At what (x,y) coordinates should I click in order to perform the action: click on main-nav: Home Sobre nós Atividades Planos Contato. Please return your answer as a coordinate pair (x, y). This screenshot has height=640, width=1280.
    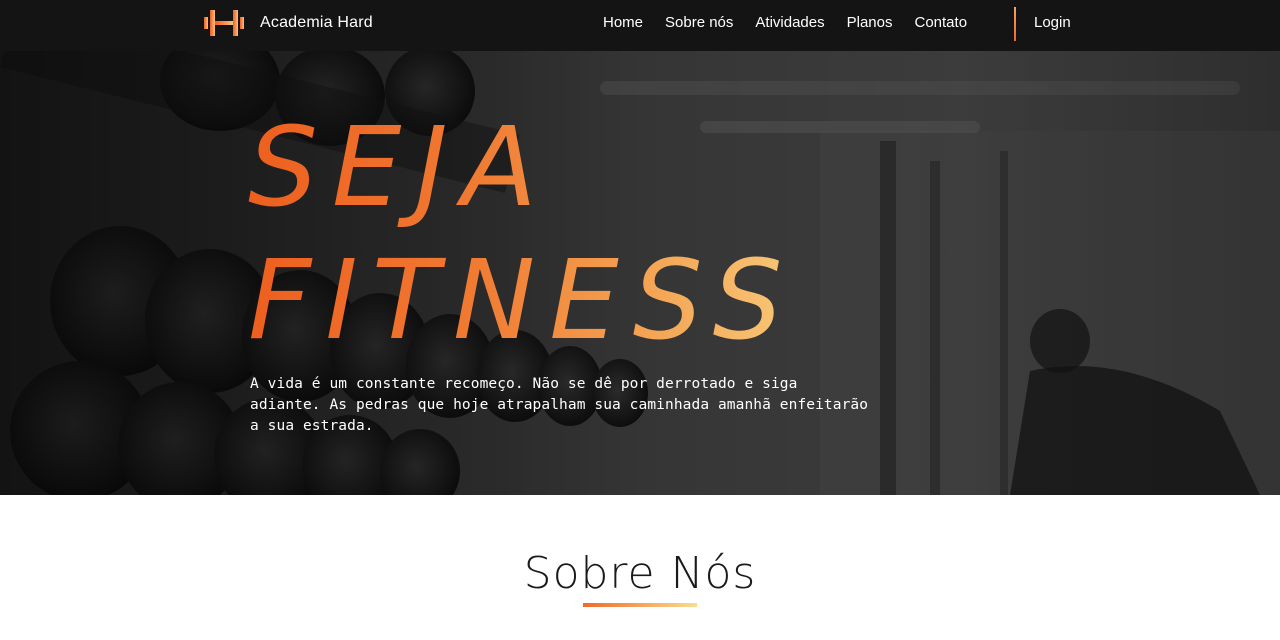
    Looking at the image, I should click on (796, 23).